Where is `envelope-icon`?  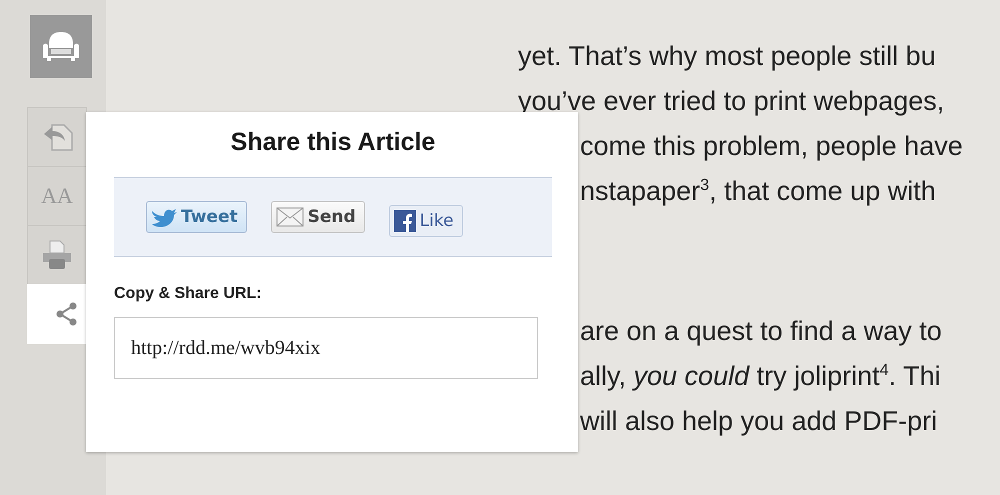
envelope-icon is located at coordinates (290, 217).